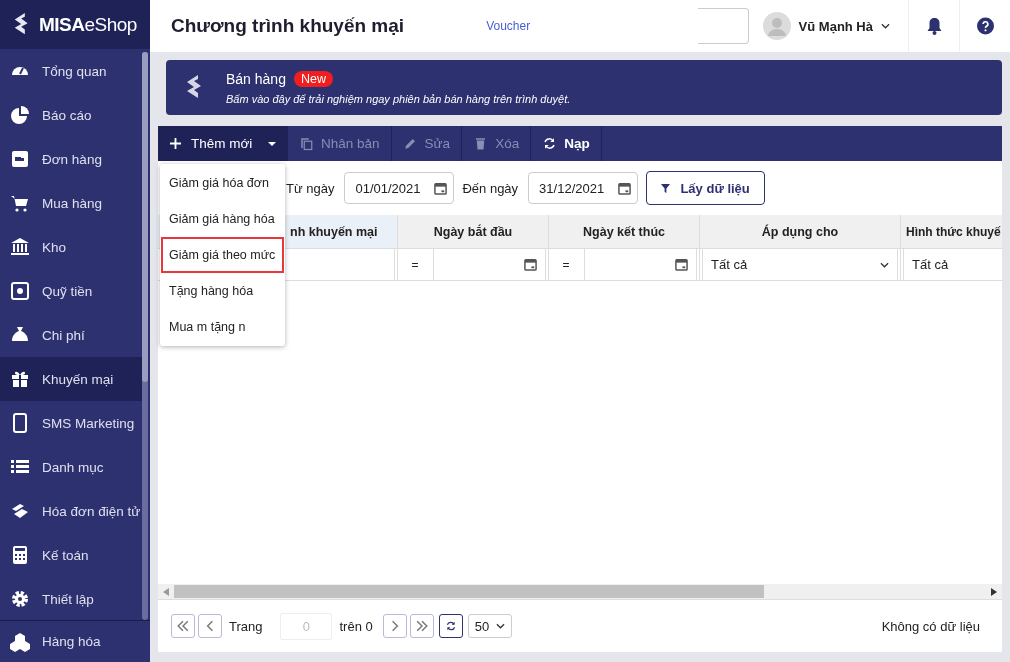  What do you see at coordinates (356, 626) in the screenshot?
I see `page-total: trên 0` at bounding box center [356, 626].